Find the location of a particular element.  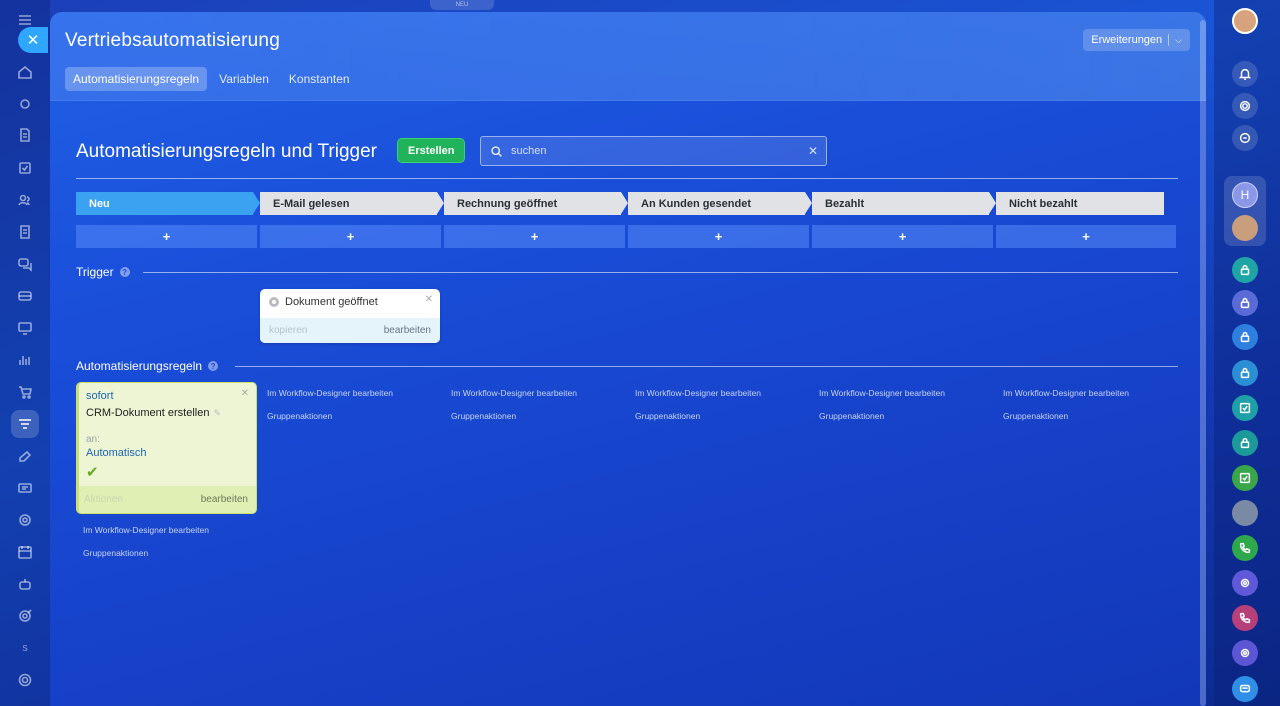

stage-label: Neu is located at coordinates (99, 203).